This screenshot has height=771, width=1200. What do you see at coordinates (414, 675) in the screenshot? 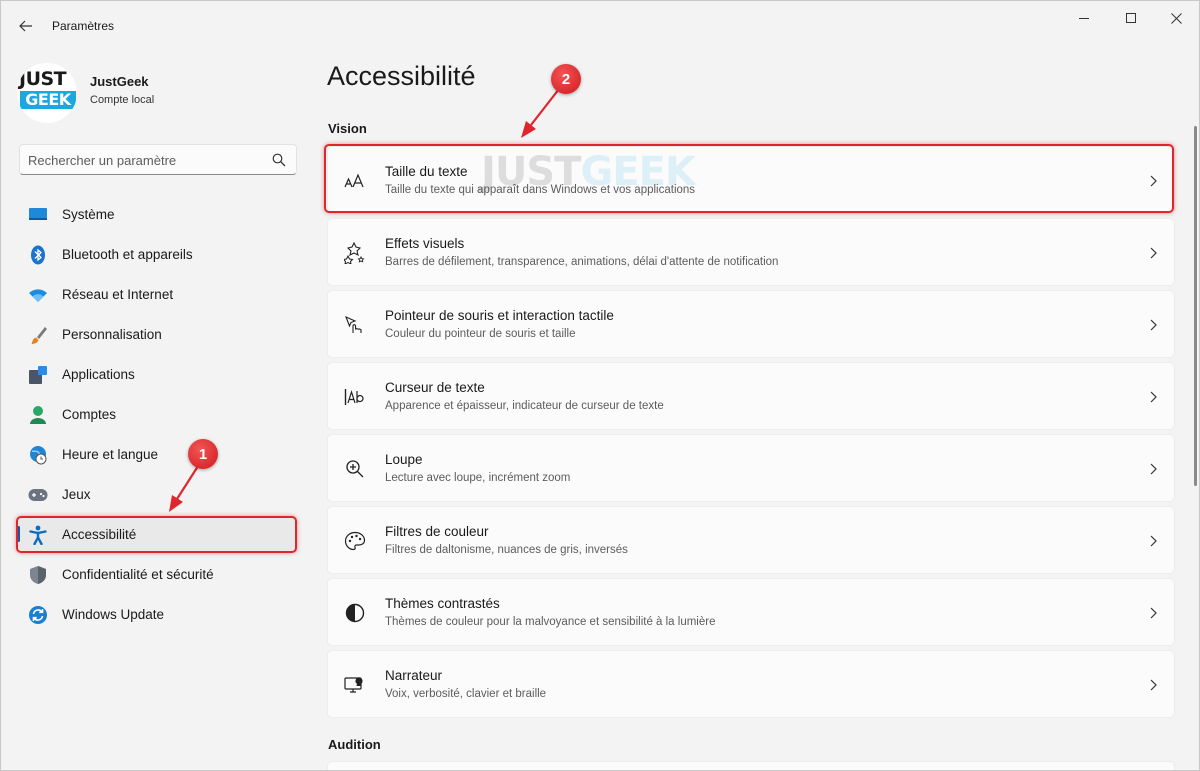
I see `card-title: Narrateur` at bounding box center [414, 675].